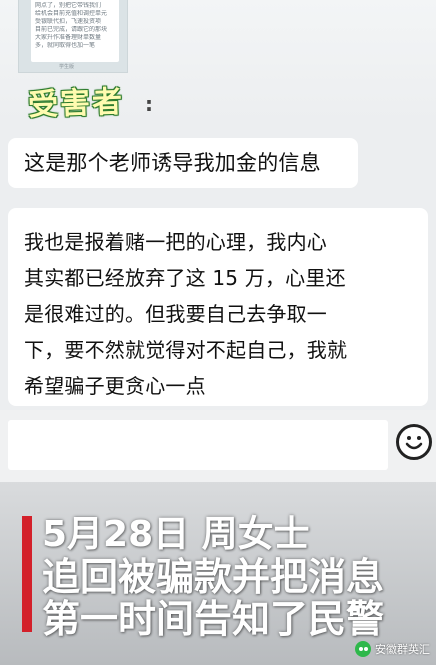 The width and height of the screenshot is (436, 665). I want to click on embedded-line: 大家升作准备理财单数量, so click(68, 37).